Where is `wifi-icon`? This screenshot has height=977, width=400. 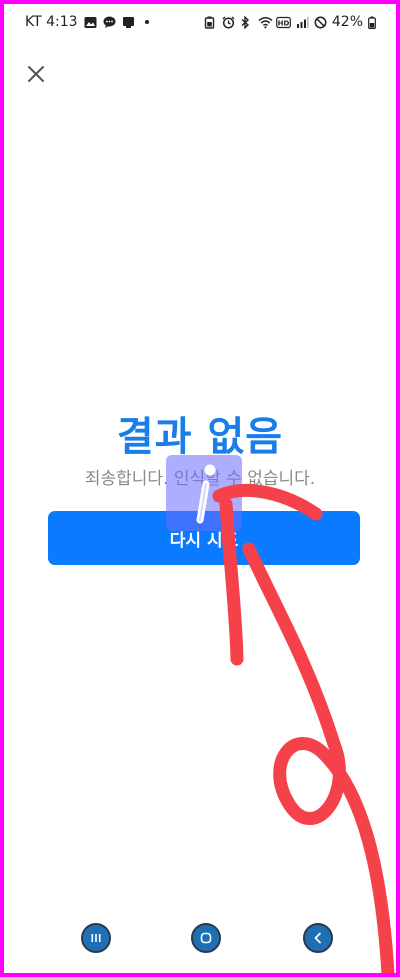
wifi-icon is located at coordinates (265, 22).